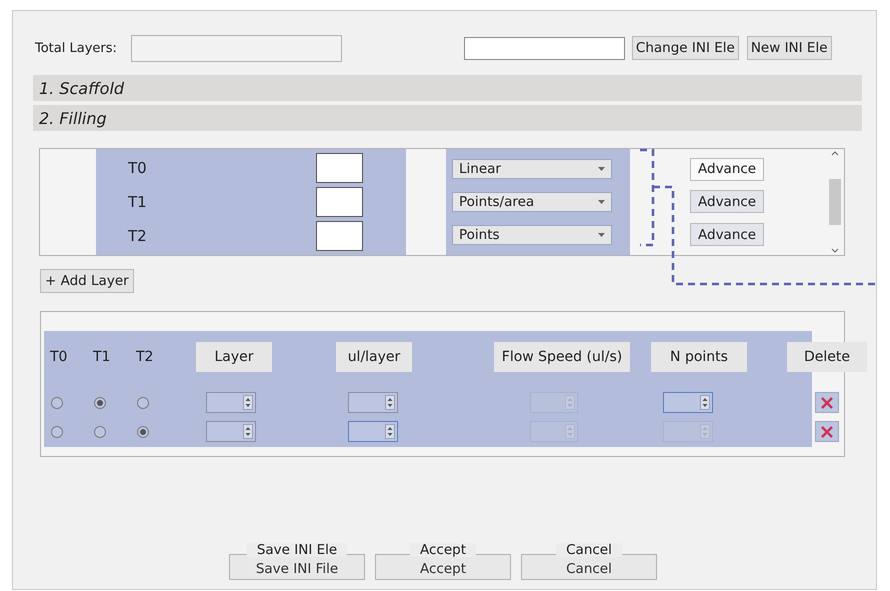  I want to click on tool-label: T0, so click(137, 168).